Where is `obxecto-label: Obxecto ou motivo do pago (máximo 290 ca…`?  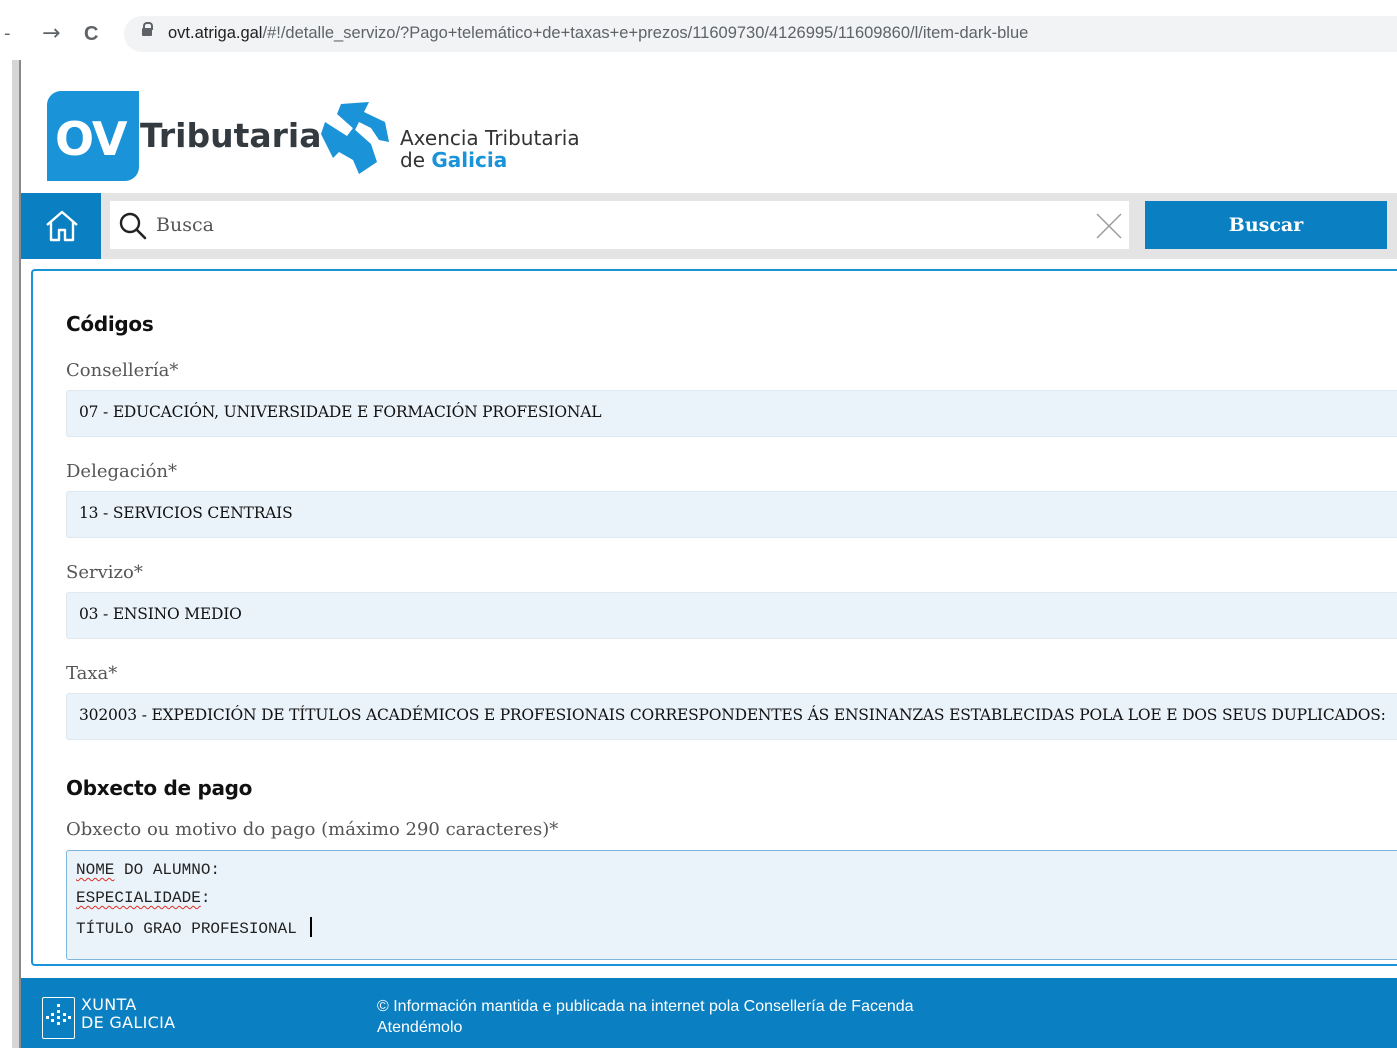 obxecto-label: Obxecto ou motivo do pago (máximo 290 ca… is located at coordinates (312, 829).